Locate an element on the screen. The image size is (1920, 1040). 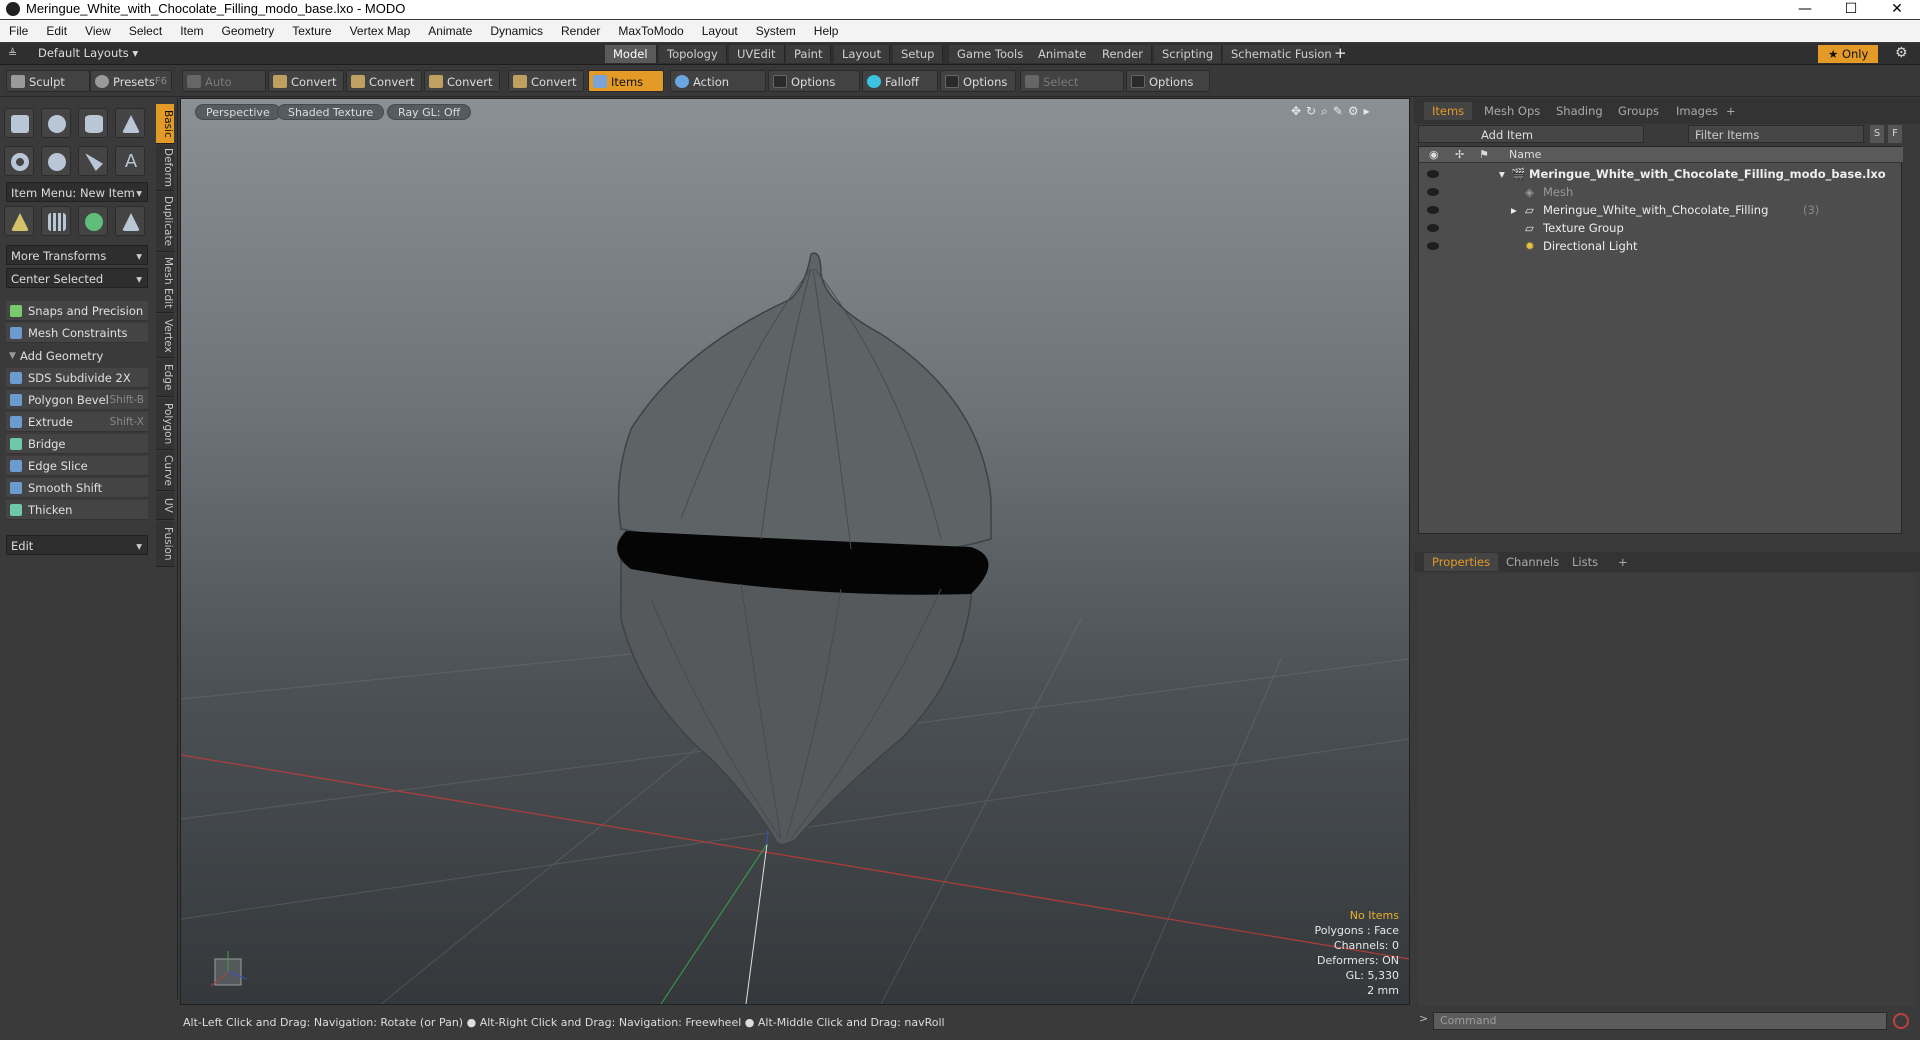
action-center-button: Action Center is located at coordinates (718, 90).